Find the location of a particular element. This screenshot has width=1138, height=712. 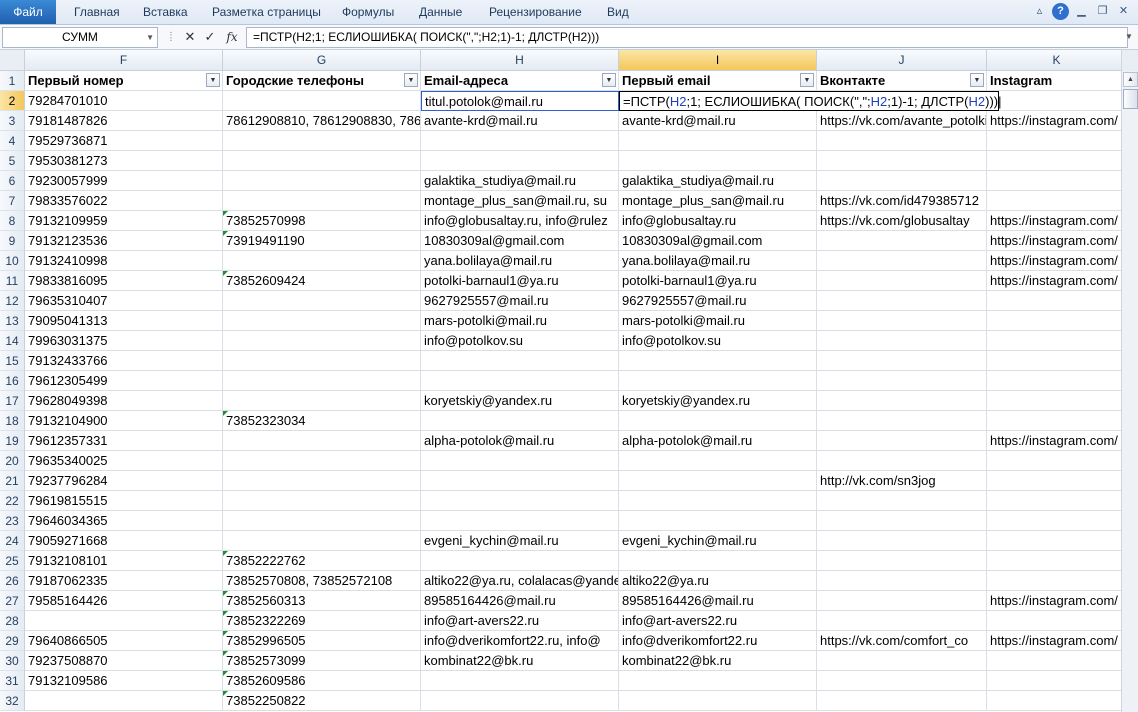

cell-h4 is located at coordinates (520, 141).